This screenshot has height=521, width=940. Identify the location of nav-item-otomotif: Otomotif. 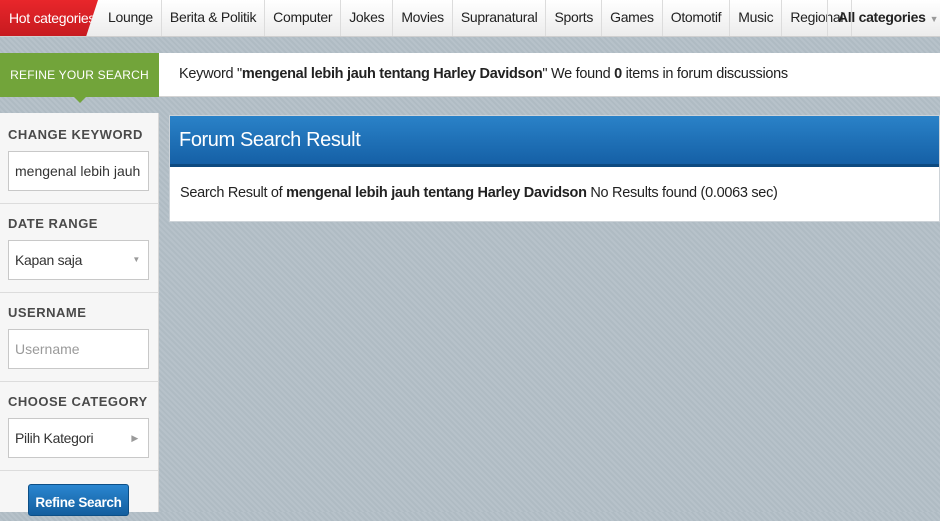
(697, 18).